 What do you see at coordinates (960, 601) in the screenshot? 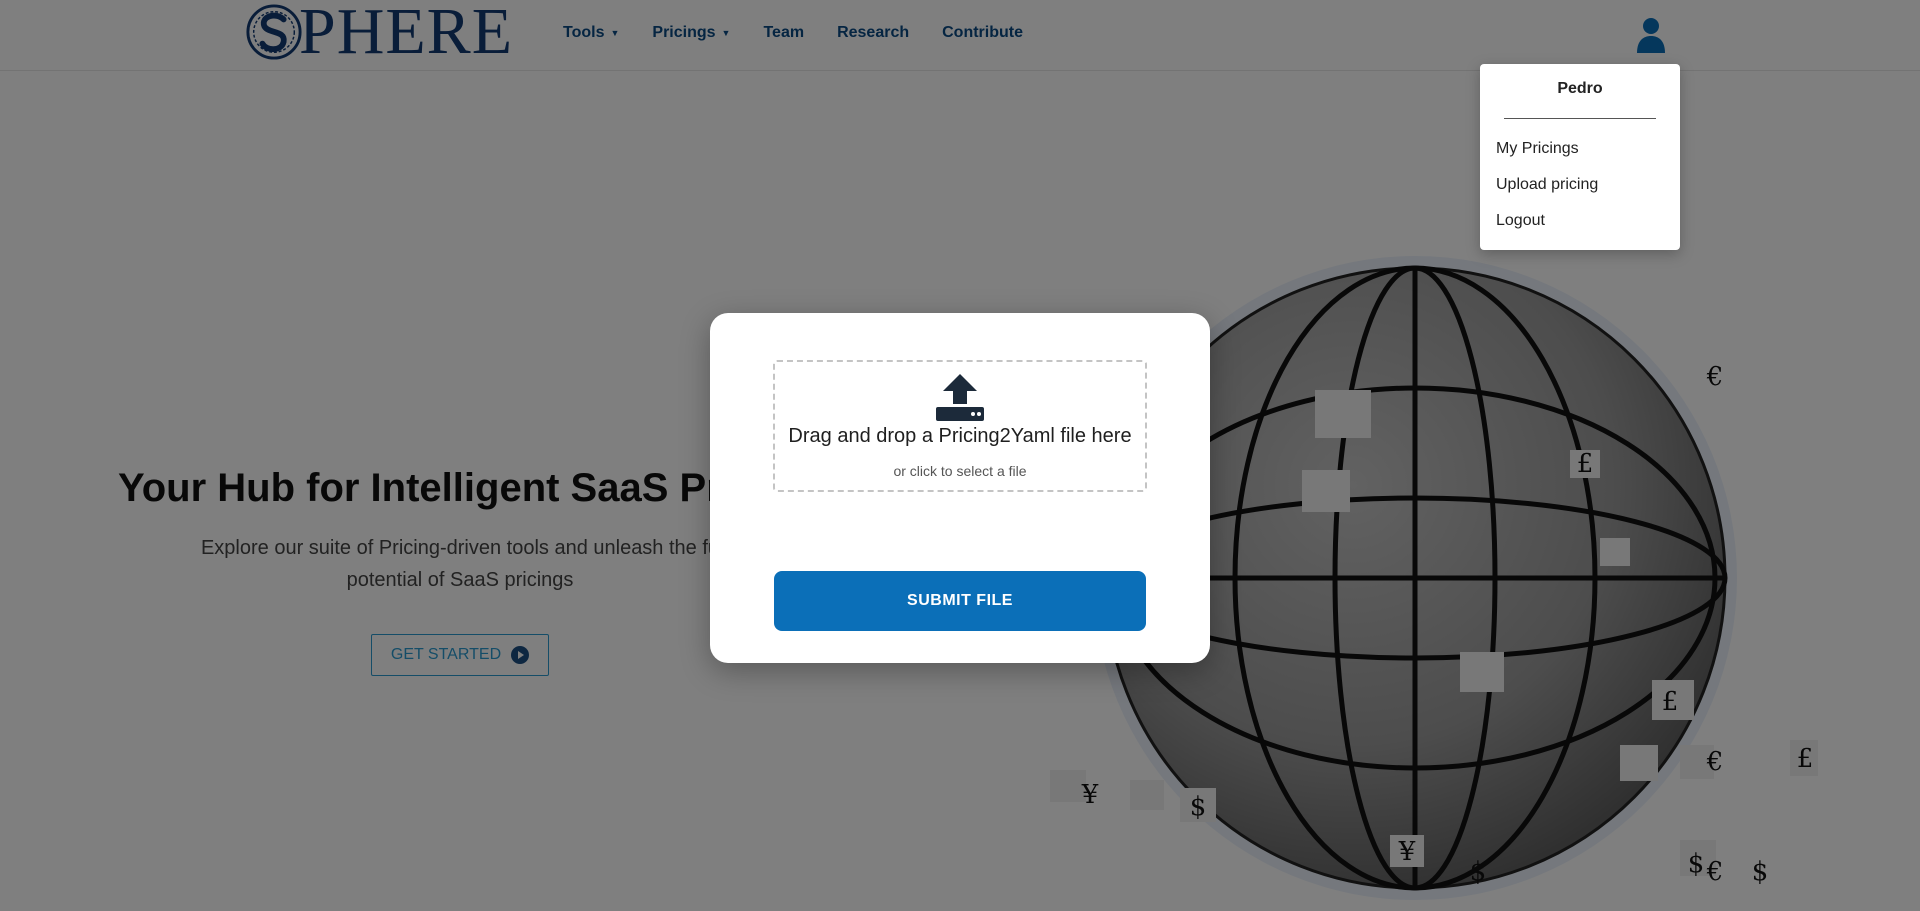
I see `submit-file-button: SUBMIT FILE` at bounding box center [960, 601].